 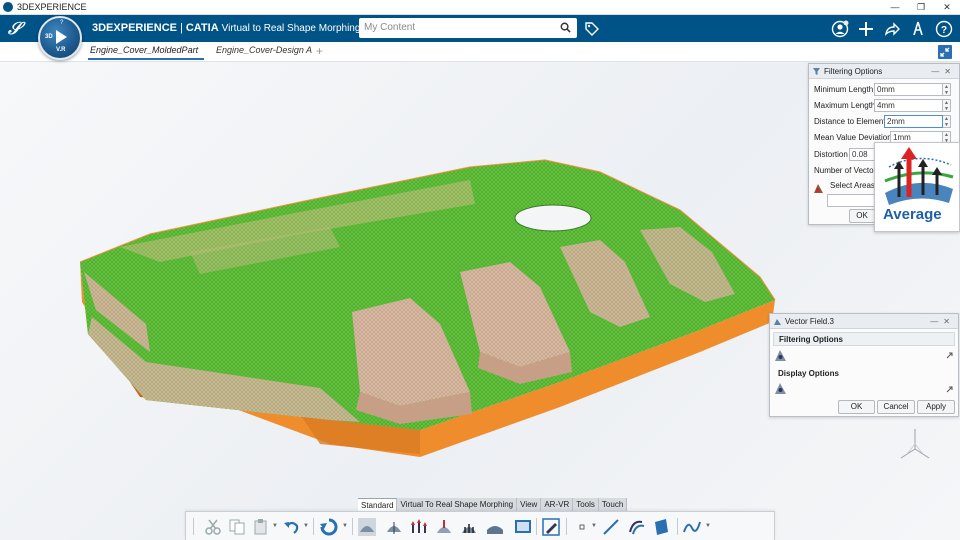 What do you see at coordinates (594, 526) in the screenshot?
I see `point-dropdown-icon: ▼` at bounding box center [594, 526].